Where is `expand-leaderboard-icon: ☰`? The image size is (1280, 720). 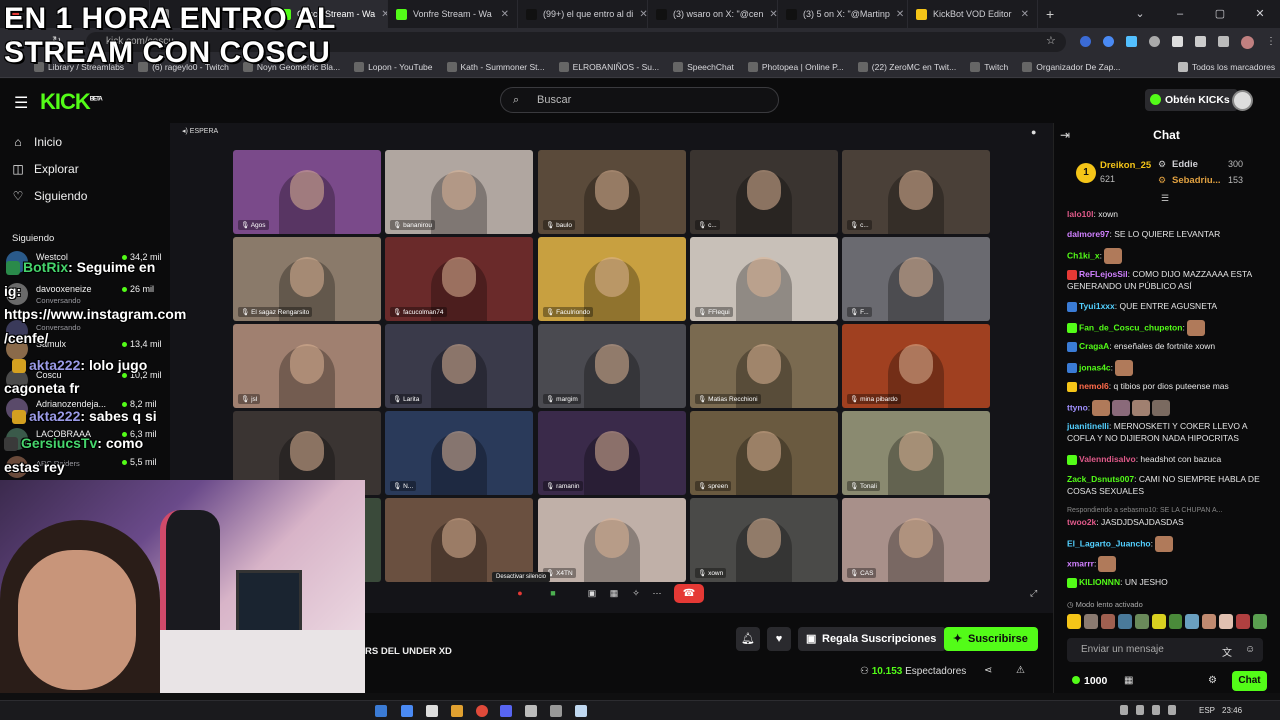 expand-leaderboard-icon: ☰ is located at coordinates (1165, 198).